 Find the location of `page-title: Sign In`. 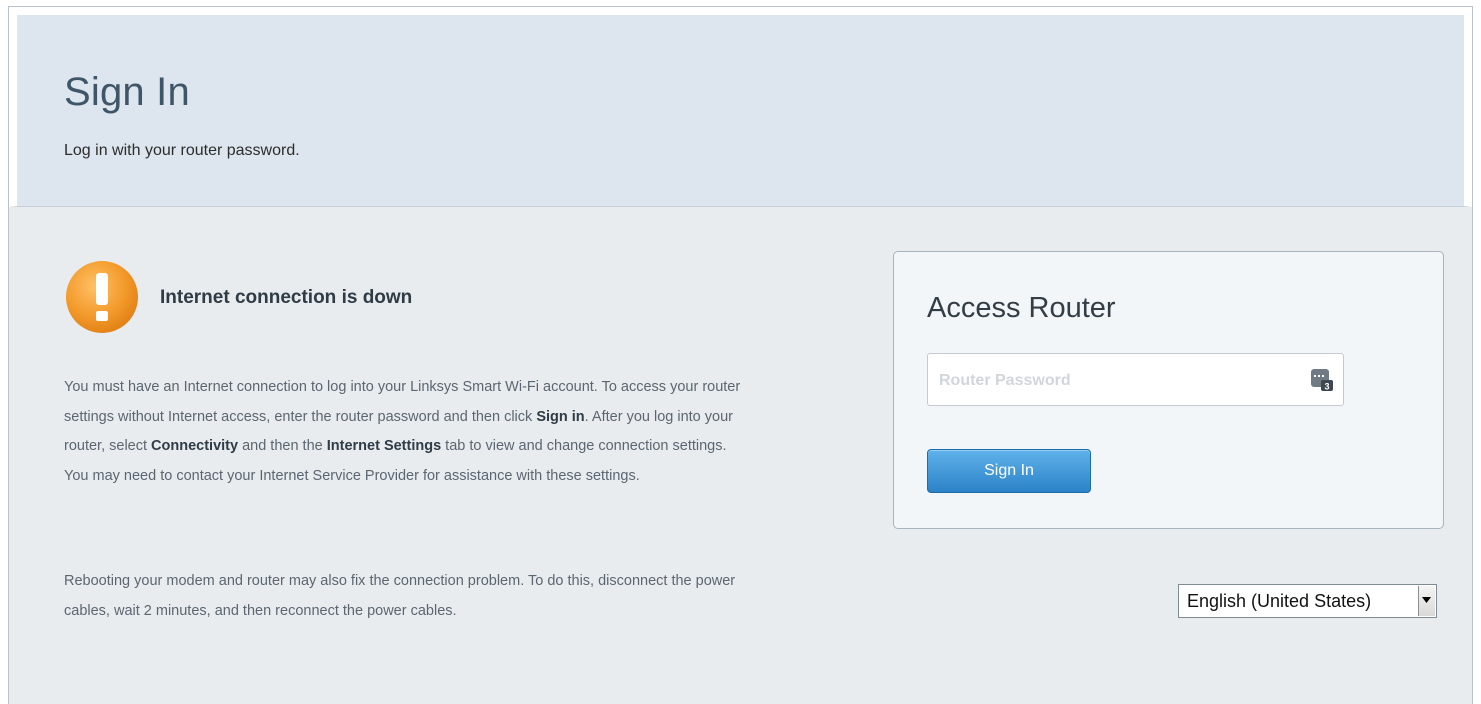

page-title: Sign In is located at coordinates (127, 92).